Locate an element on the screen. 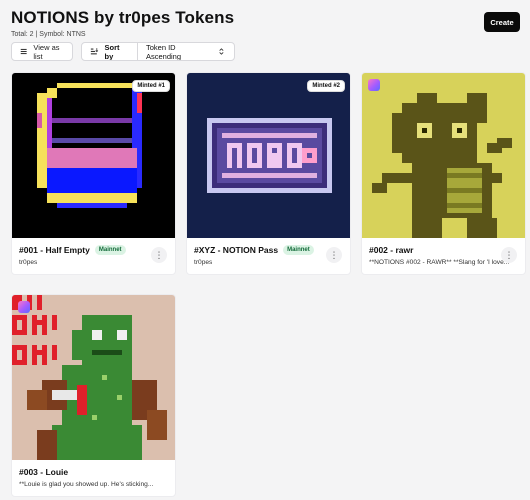 The width and height of the screenshot is (530, 500). page-title: NOTIONS by tr0pes Tokens is located at coordinates (123, 17).